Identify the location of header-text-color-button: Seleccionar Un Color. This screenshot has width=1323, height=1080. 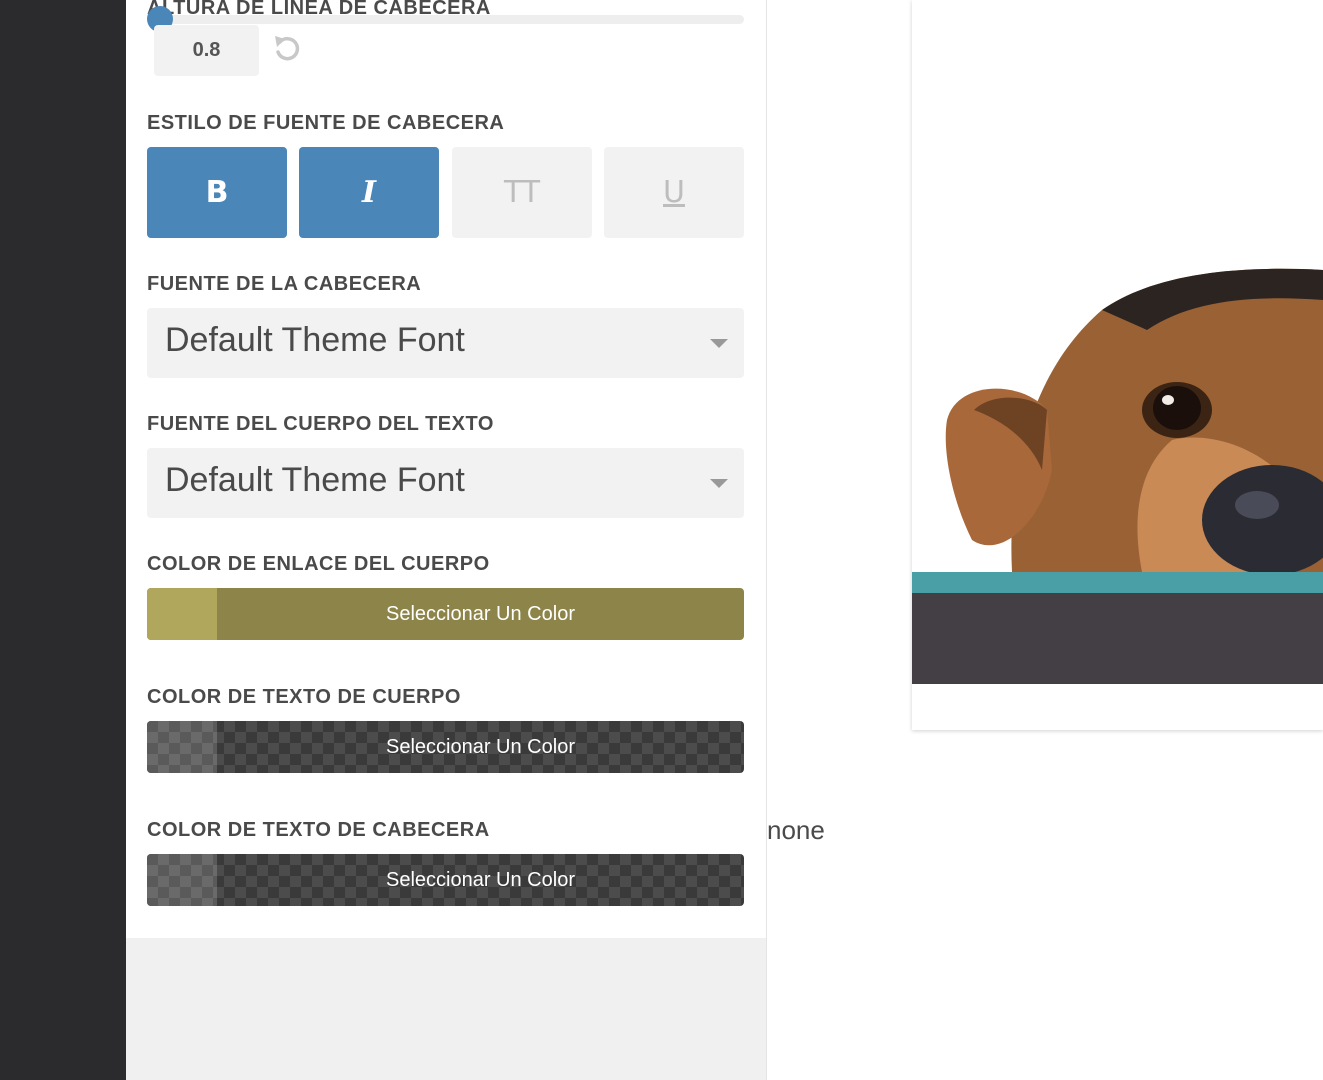
(445, 880).